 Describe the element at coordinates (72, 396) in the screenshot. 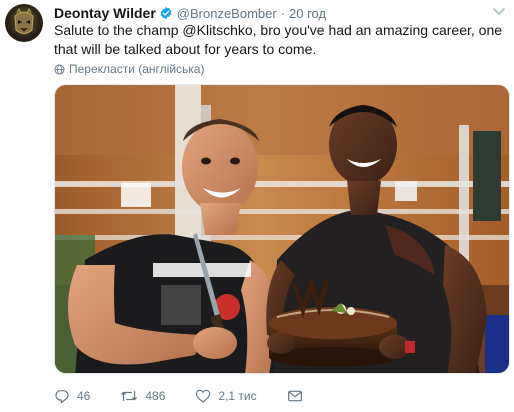

I see `reply-button: 46` at that location.